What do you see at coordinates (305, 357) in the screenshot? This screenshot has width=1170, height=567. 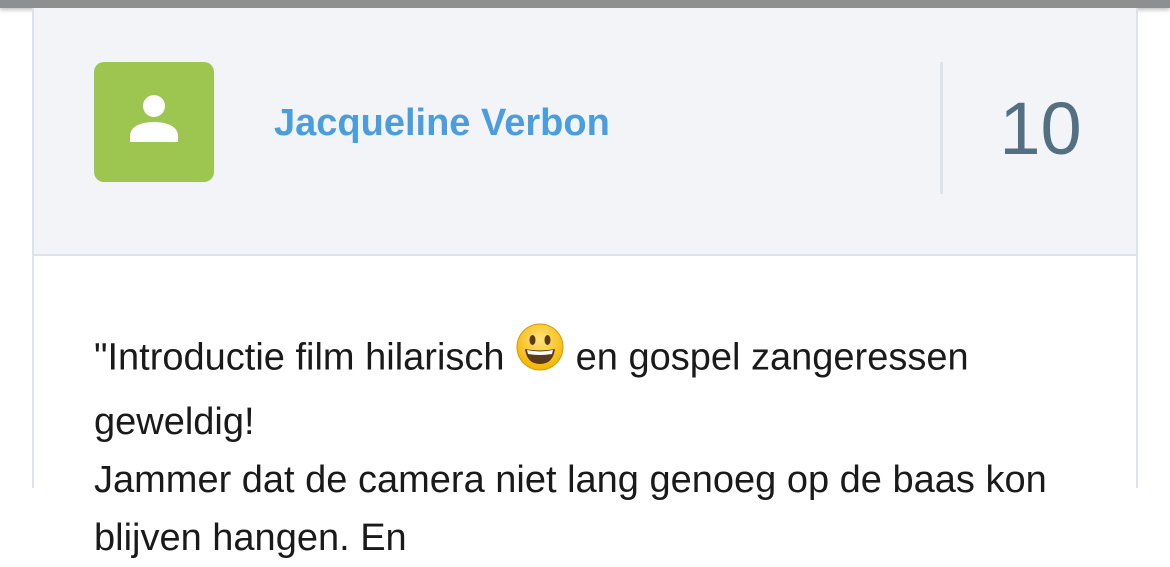 I see `review-text-start: "Introductie film hilarisch` at bounding box center [305, 357].